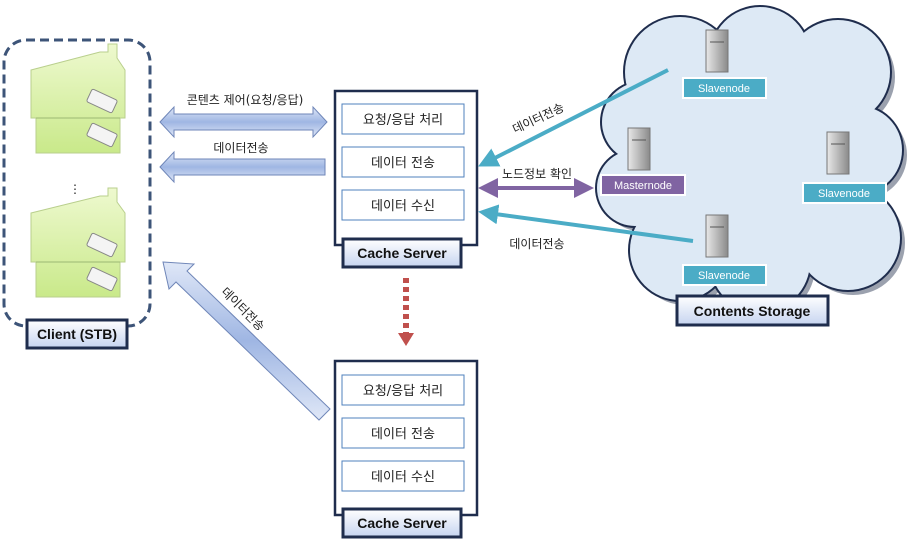 The height and width of the screenshot is (545, 913). Describe the element at coordinates (77, 334) in the screenshot. I see `client-label: Client (STB)` at that location.